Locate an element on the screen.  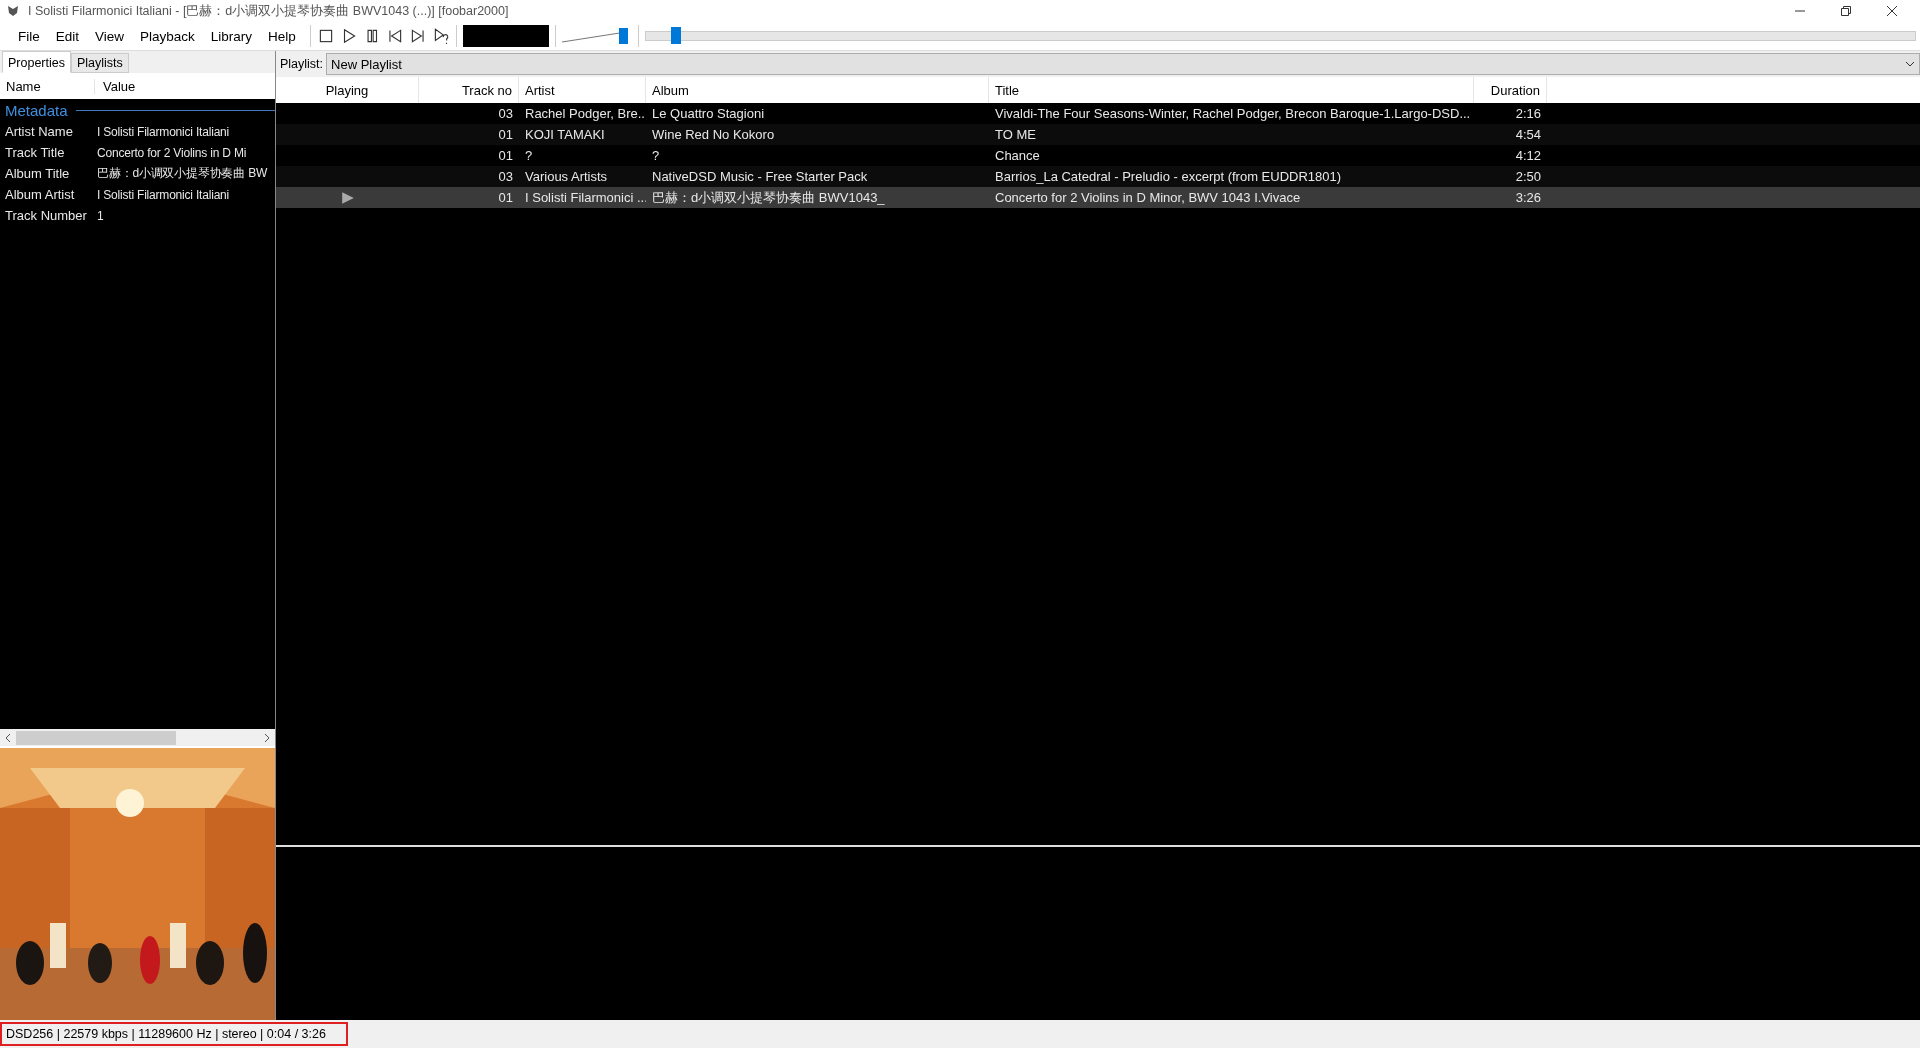
table-cell-text: 2:16 is located at coordinates (1528, 113).